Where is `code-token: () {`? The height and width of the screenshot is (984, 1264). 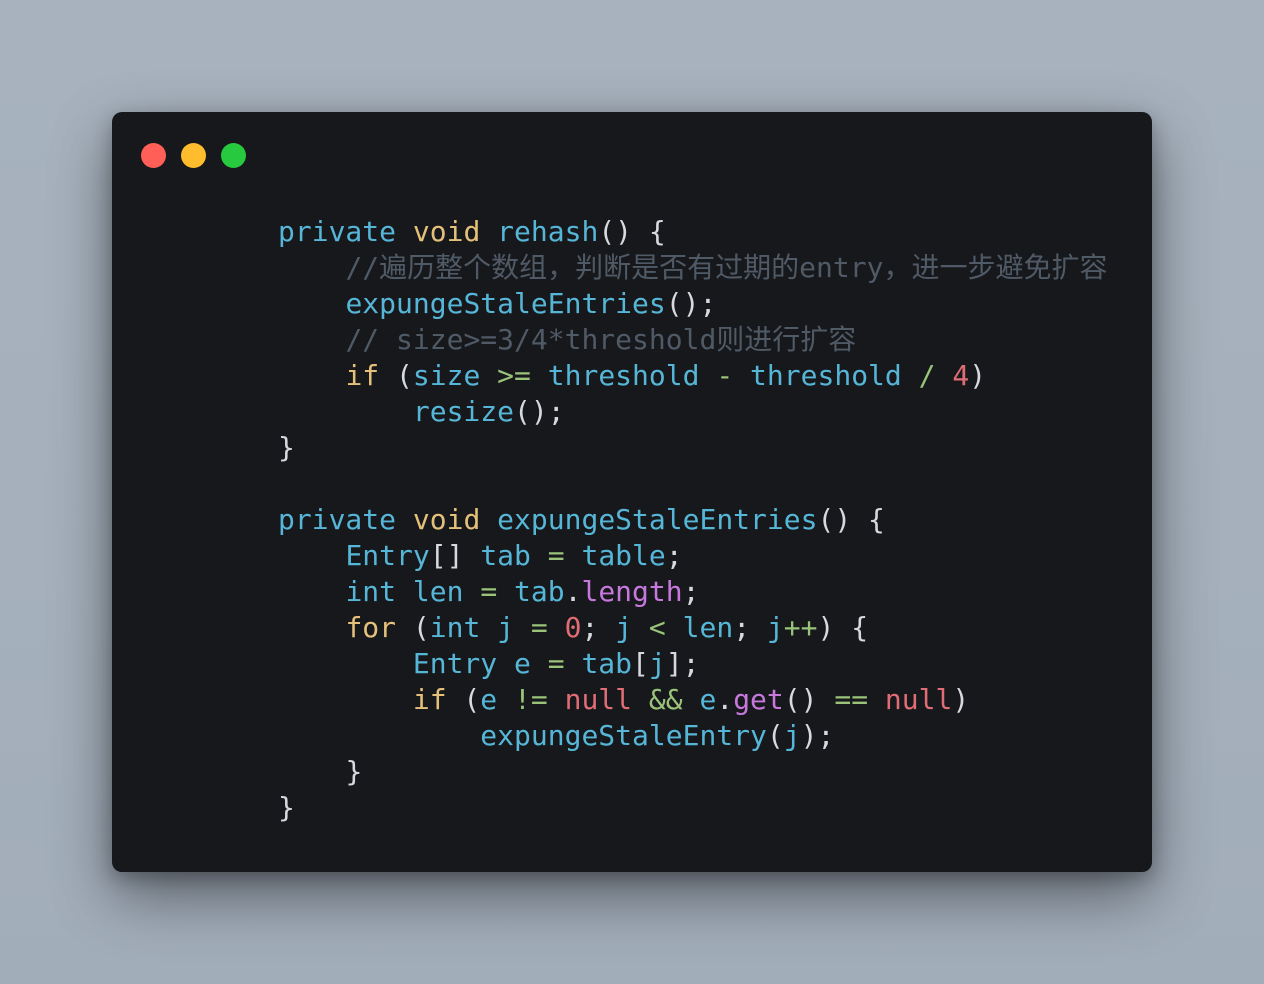 code-token: () { is located at coordinates (632, 231).